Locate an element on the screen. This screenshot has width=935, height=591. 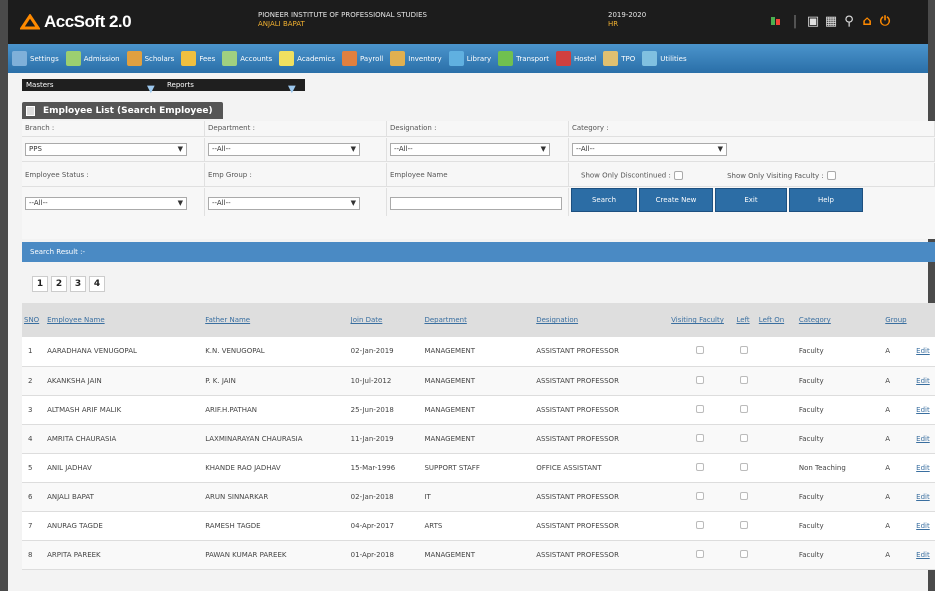
cell-join-date-text: 02-Jan-2019 is located at coordinates (372, 351).